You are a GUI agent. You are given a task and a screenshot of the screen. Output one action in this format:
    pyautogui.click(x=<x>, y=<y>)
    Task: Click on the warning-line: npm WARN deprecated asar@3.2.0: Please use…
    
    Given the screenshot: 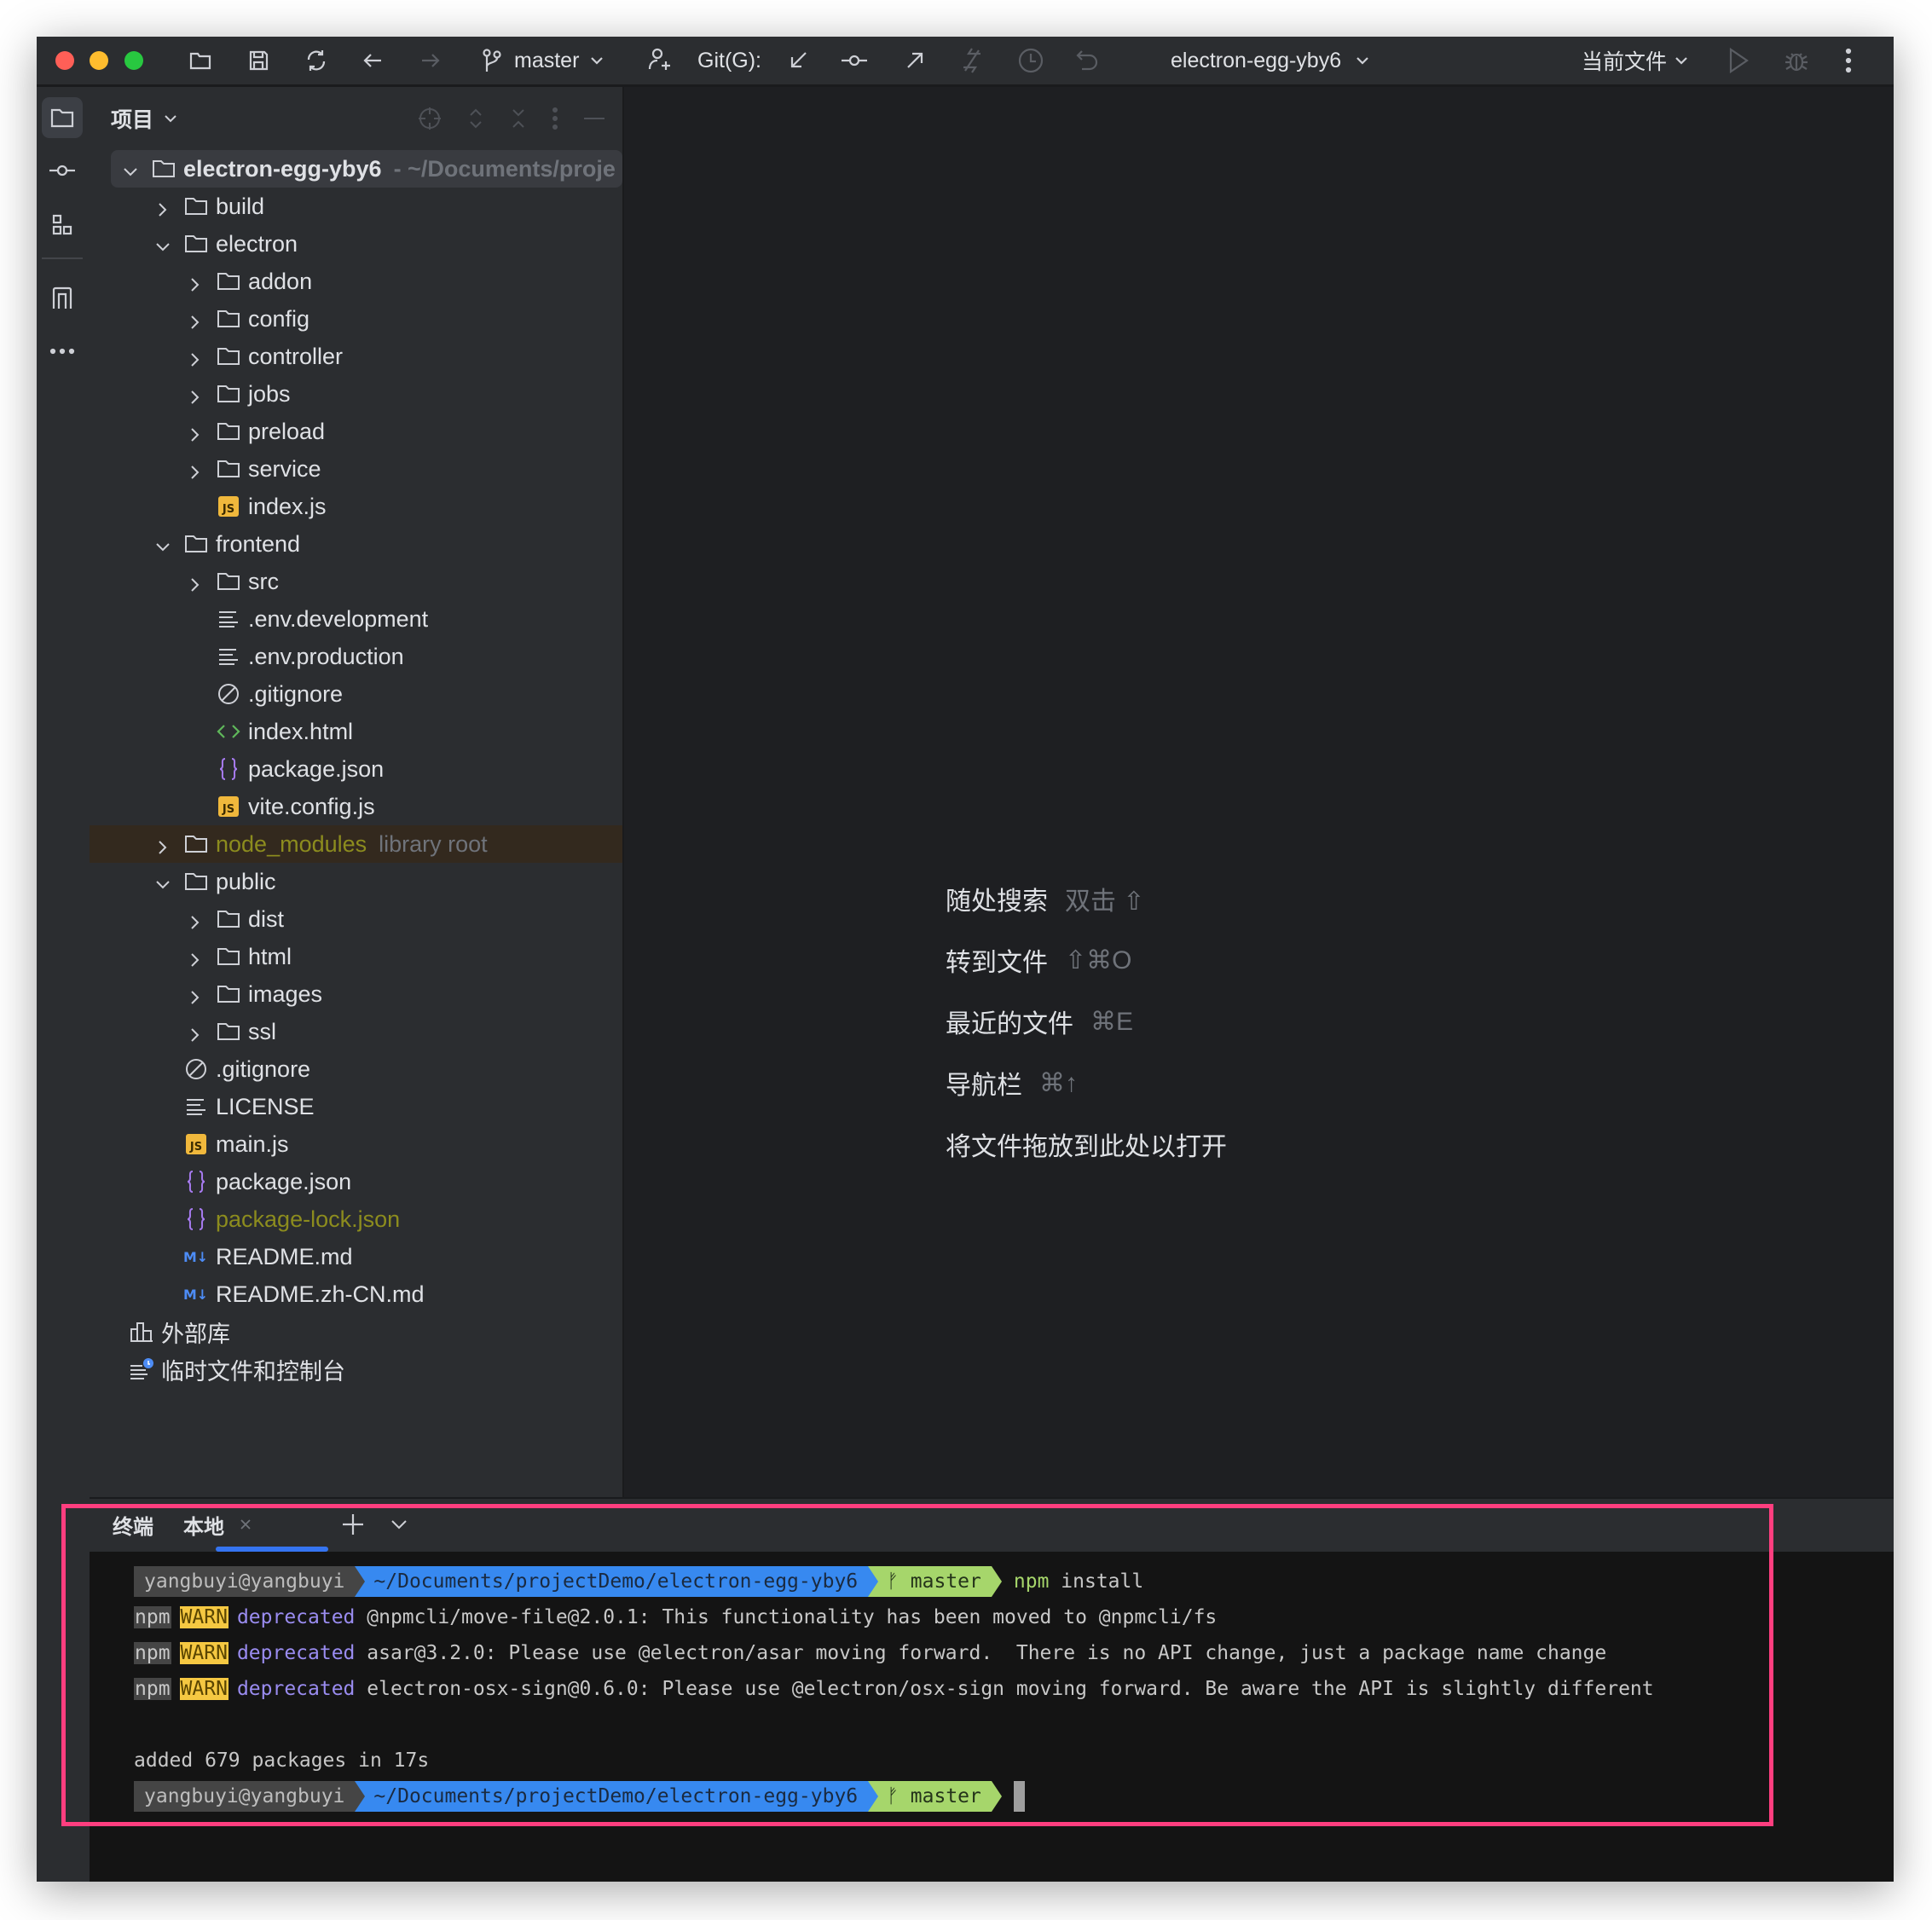 What is the action you would take?
    pyautogui.click(x=870, y=1653)
    